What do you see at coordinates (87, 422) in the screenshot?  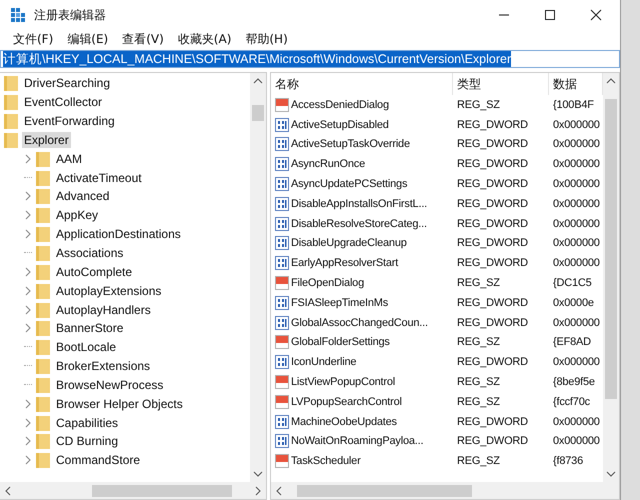 I see `tree-item: Capabilities` at bounding box center [87, 422].